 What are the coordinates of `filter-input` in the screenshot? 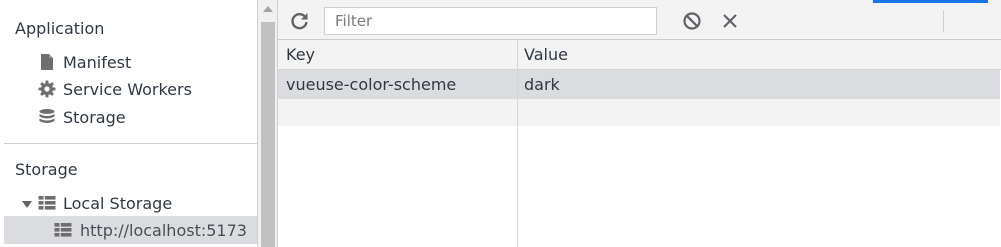 It's located at (490, 21).